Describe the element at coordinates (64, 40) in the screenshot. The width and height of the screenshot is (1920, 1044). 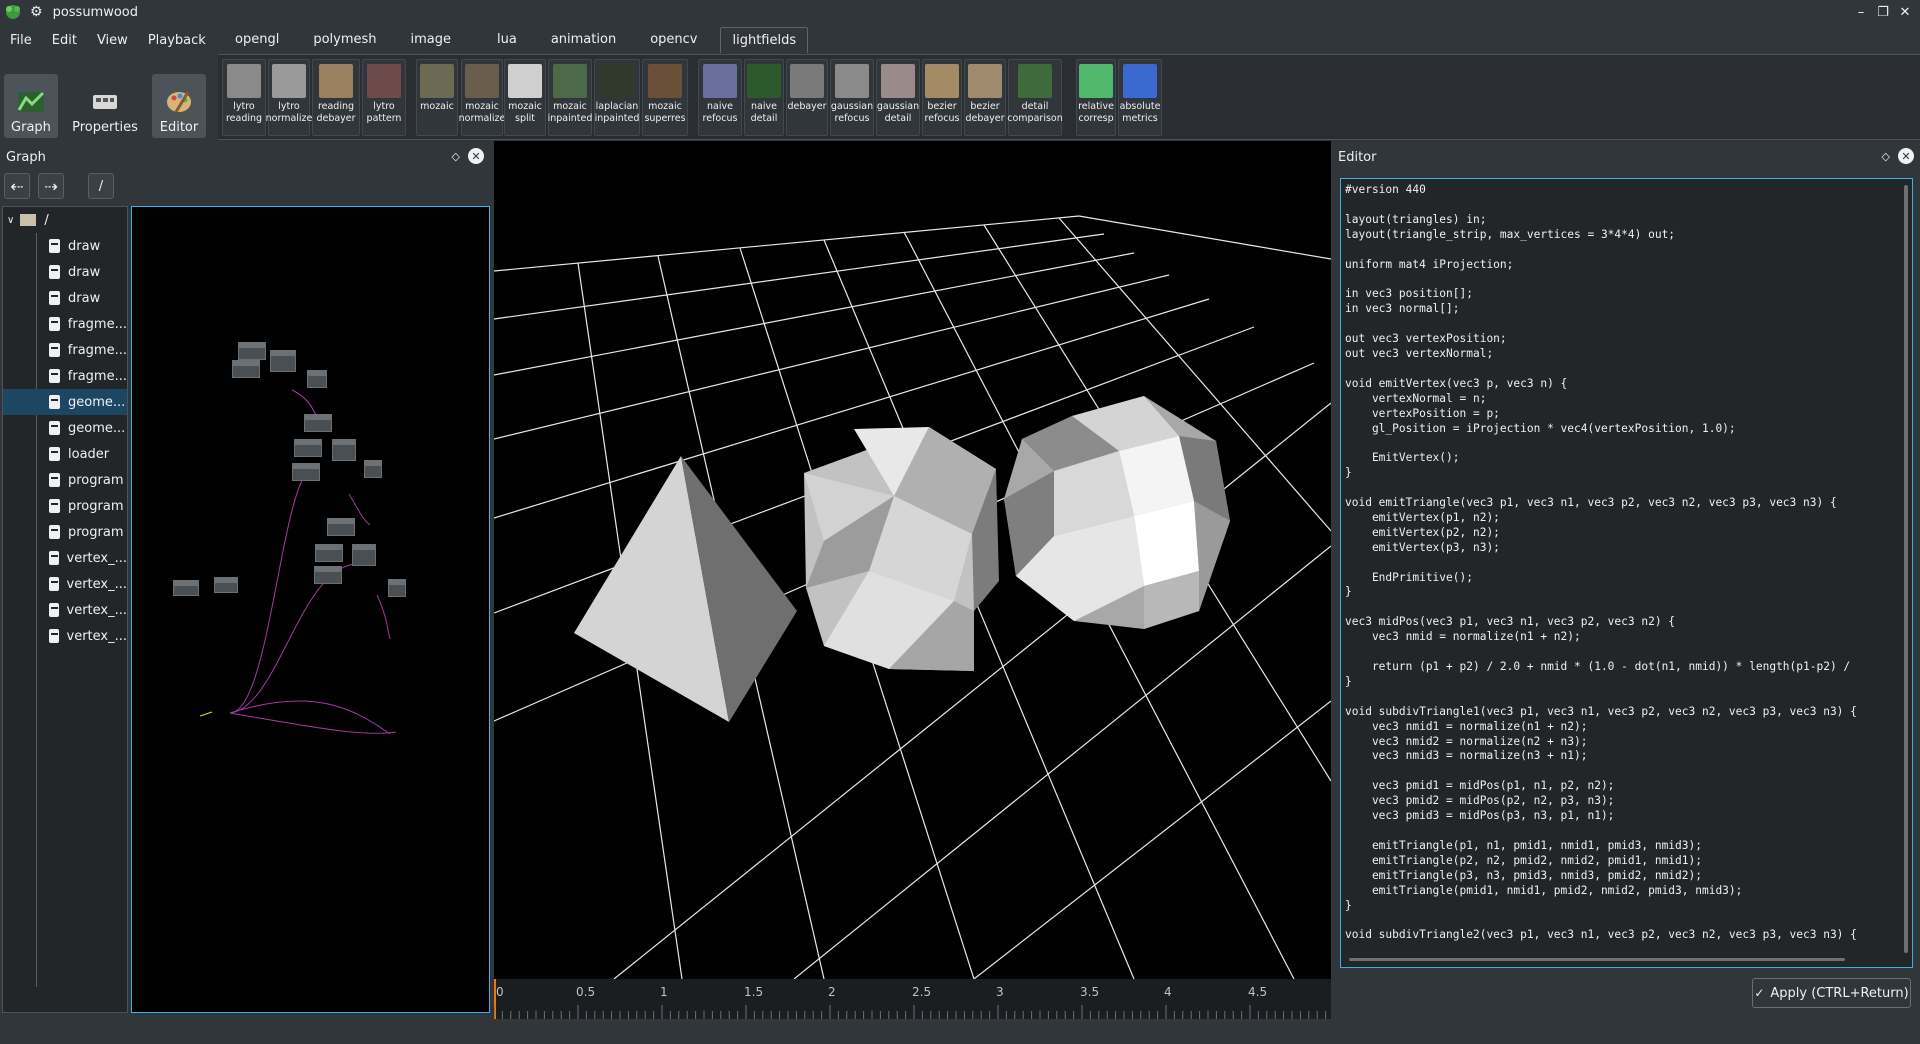
I see `menu-edit: Edit` at that location.